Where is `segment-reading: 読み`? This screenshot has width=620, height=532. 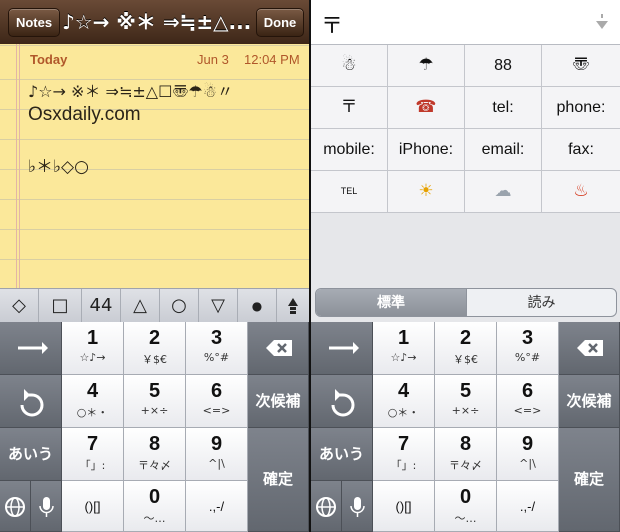 segment-reading: 読み is located at coordinates (541, 302).